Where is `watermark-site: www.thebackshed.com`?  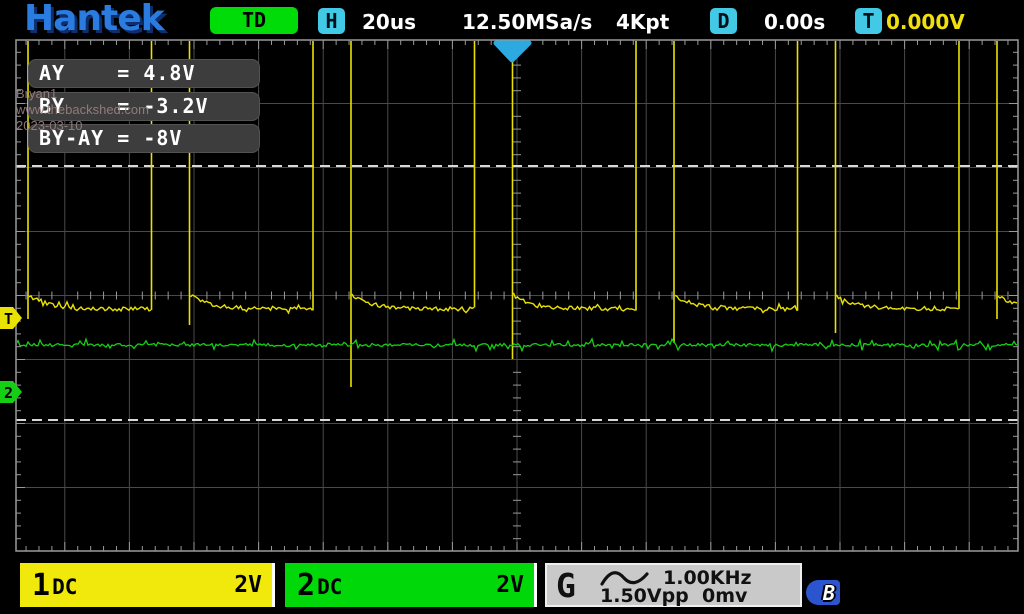
watermark-site: www.thebackshed.com is located at coordinates (82, 109).